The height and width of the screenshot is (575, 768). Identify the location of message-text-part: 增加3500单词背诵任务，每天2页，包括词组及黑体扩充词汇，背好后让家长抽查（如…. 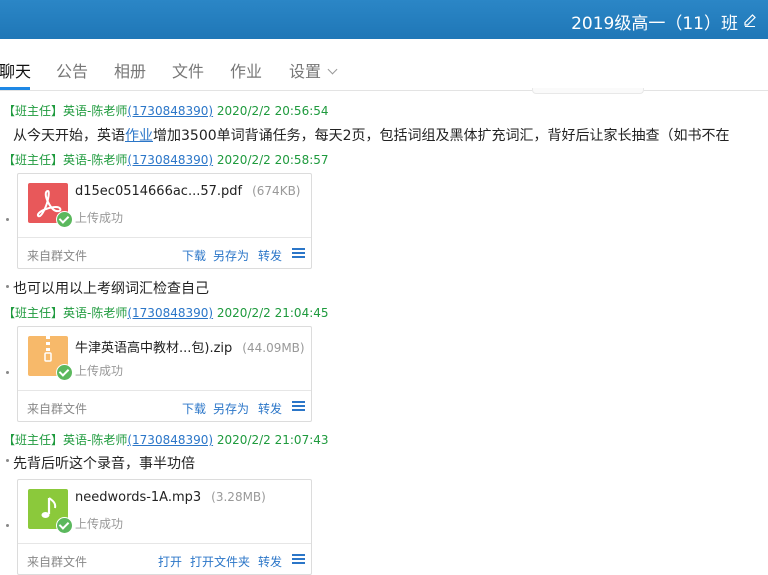
(441, 136).